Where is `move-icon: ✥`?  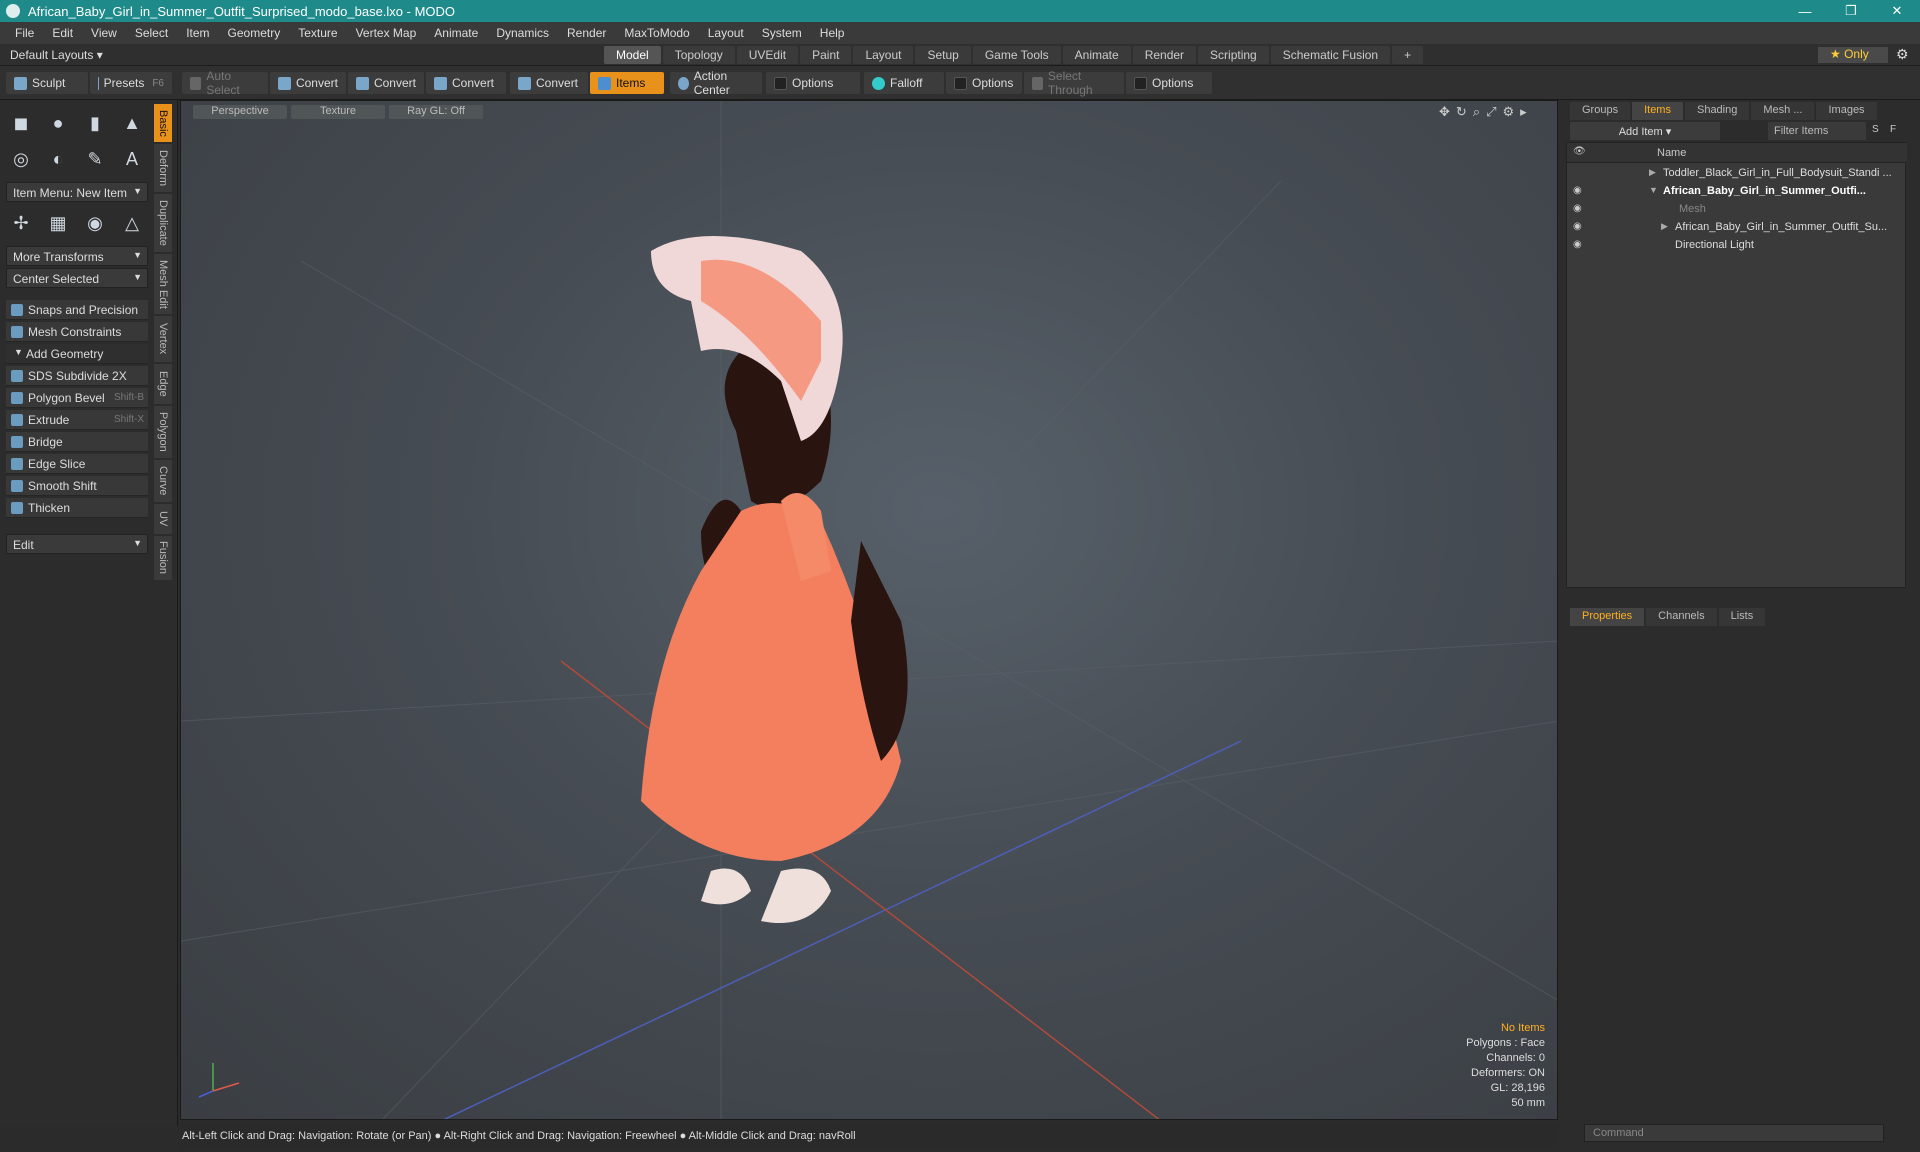 move-icon: ✥ is located at coordinates (1447, 111).